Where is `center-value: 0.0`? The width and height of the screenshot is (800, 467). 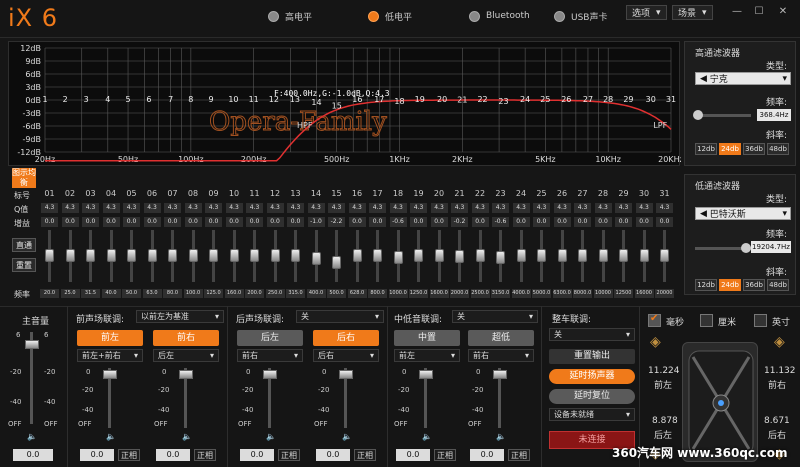 center-value: 0.0 is located at coordinates (413, 455).